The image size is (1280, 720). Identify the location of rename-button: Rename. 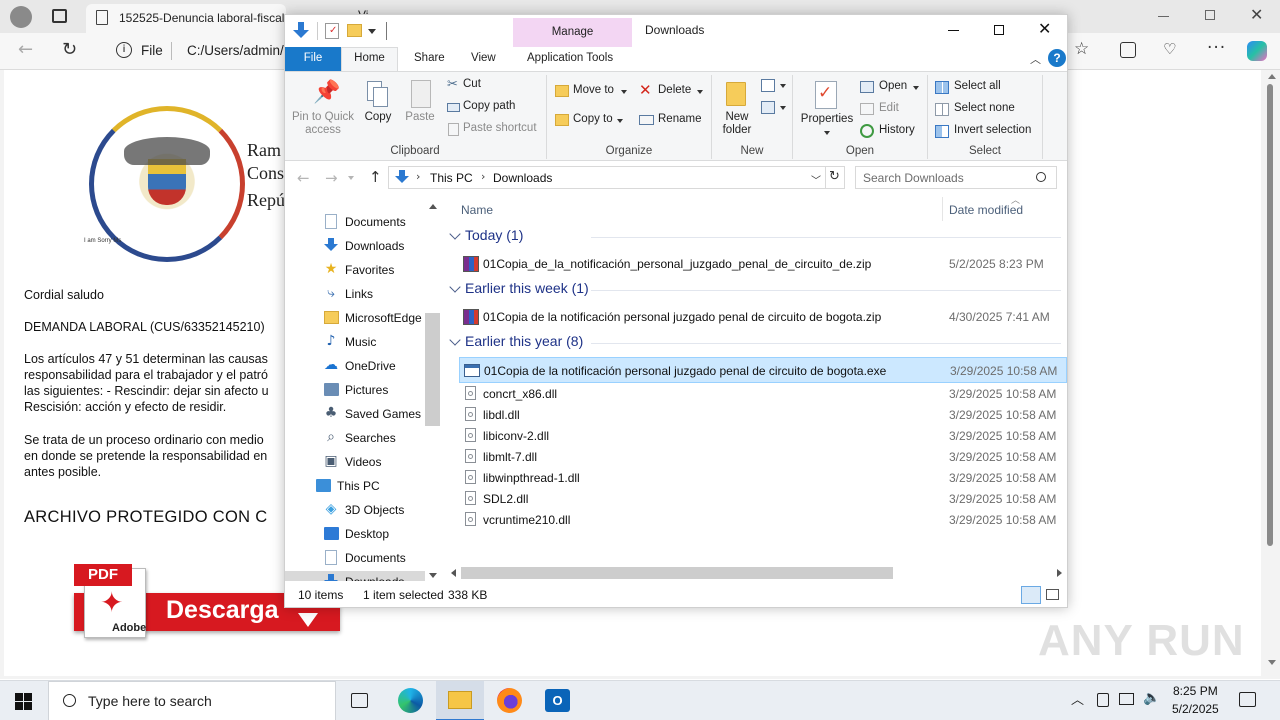
(673, 120).